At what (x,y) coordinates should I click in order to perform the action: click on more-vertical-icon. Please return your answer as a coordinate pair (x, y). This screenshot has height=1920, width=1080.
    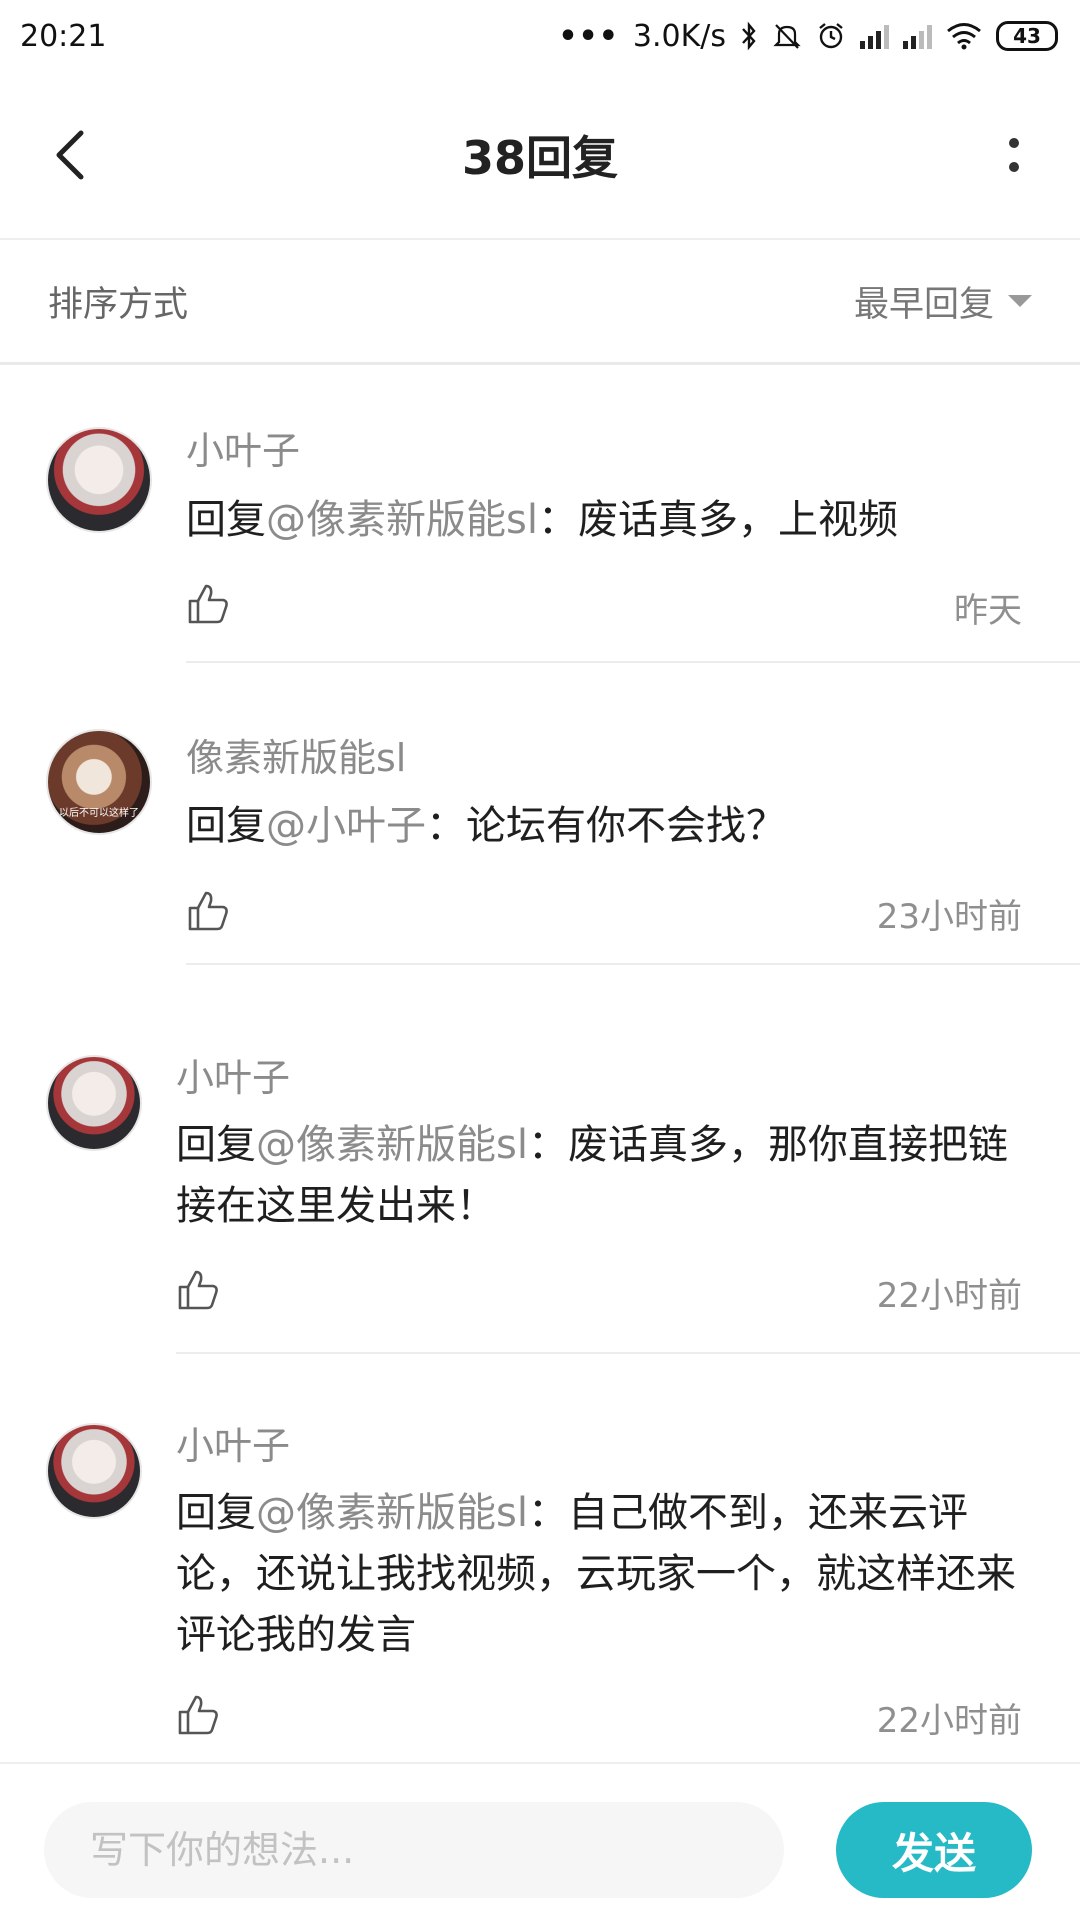
    Looking at the image, I should click on (1014, 155).